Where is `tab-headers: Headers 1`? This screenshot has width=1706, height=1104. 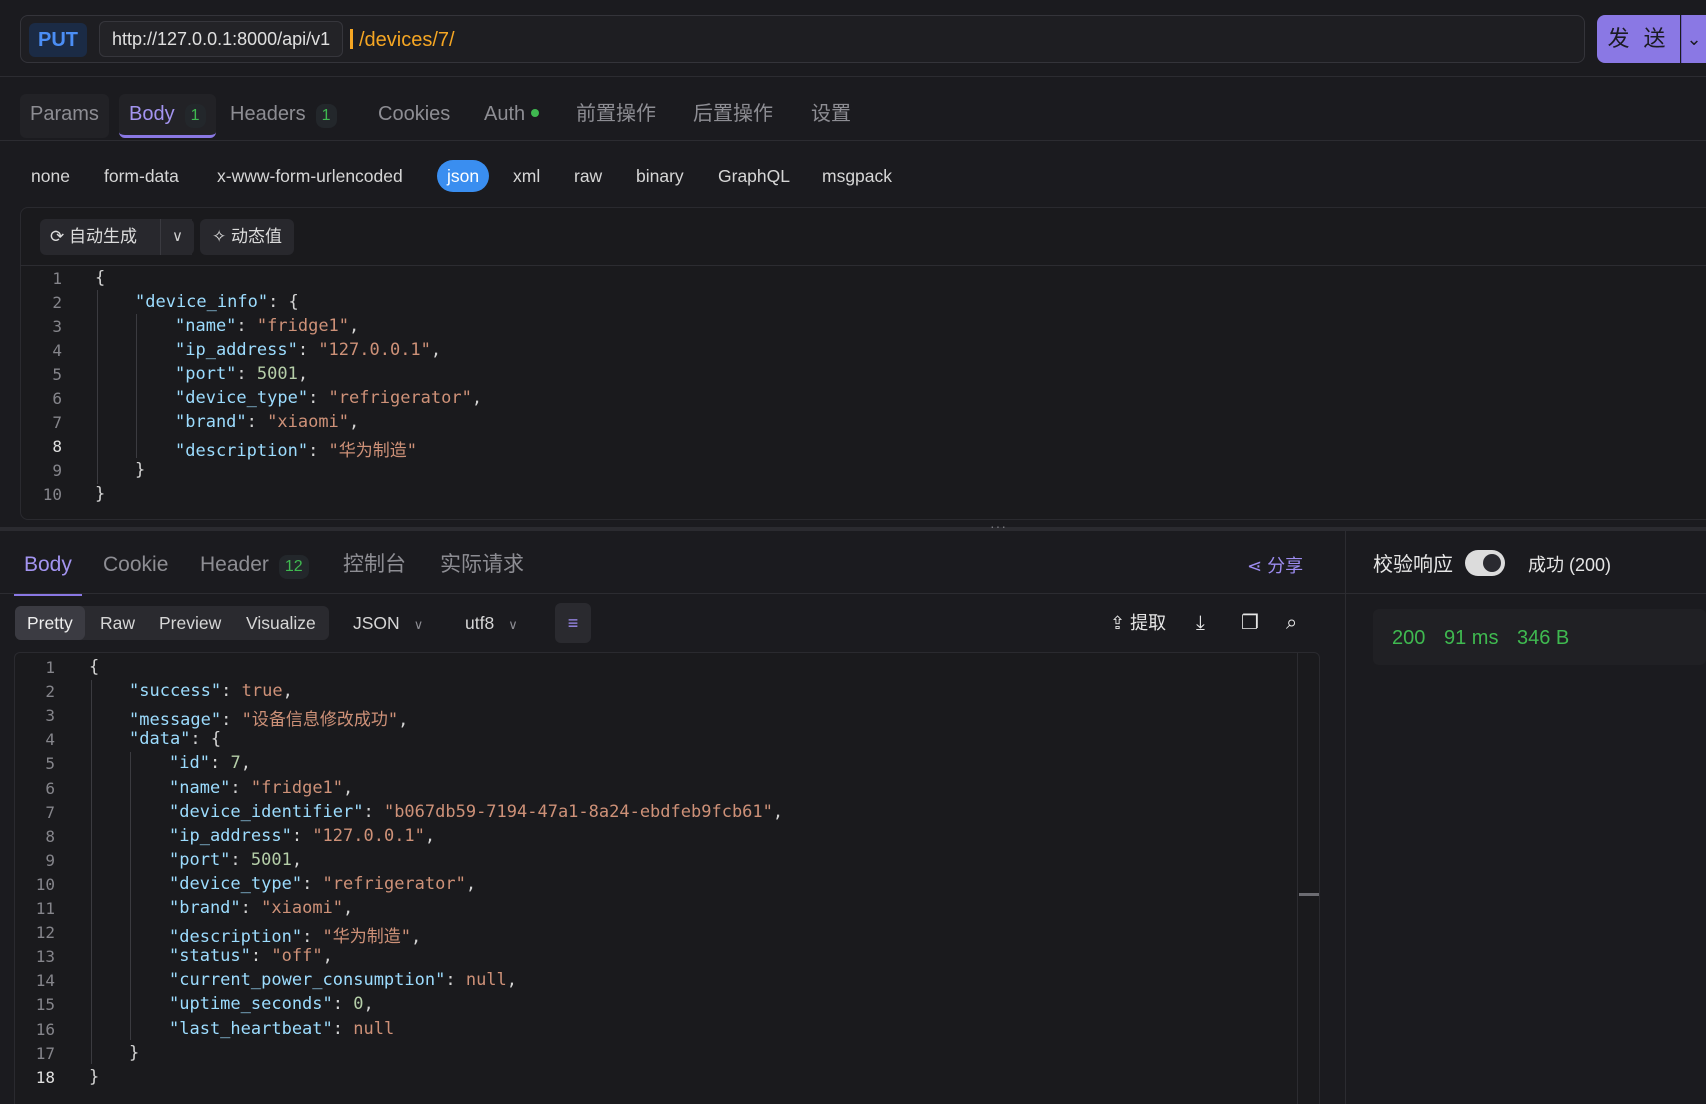 tab-headers: Headers 1 is located at coordinates (283, 116).